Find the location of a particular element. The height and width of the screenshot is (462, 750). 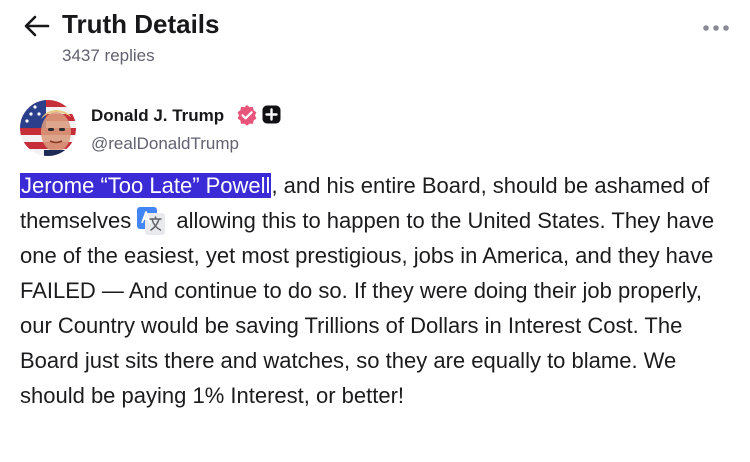

verified-badge-icon is located at coordinates (247, 115).